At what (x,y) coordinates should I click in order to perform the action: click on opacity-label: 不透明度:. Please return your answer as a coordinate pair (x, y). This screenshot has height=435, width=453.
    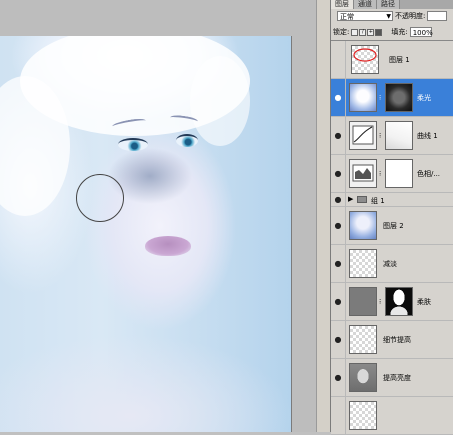
    Looking at the image, I should click on (410, 16).